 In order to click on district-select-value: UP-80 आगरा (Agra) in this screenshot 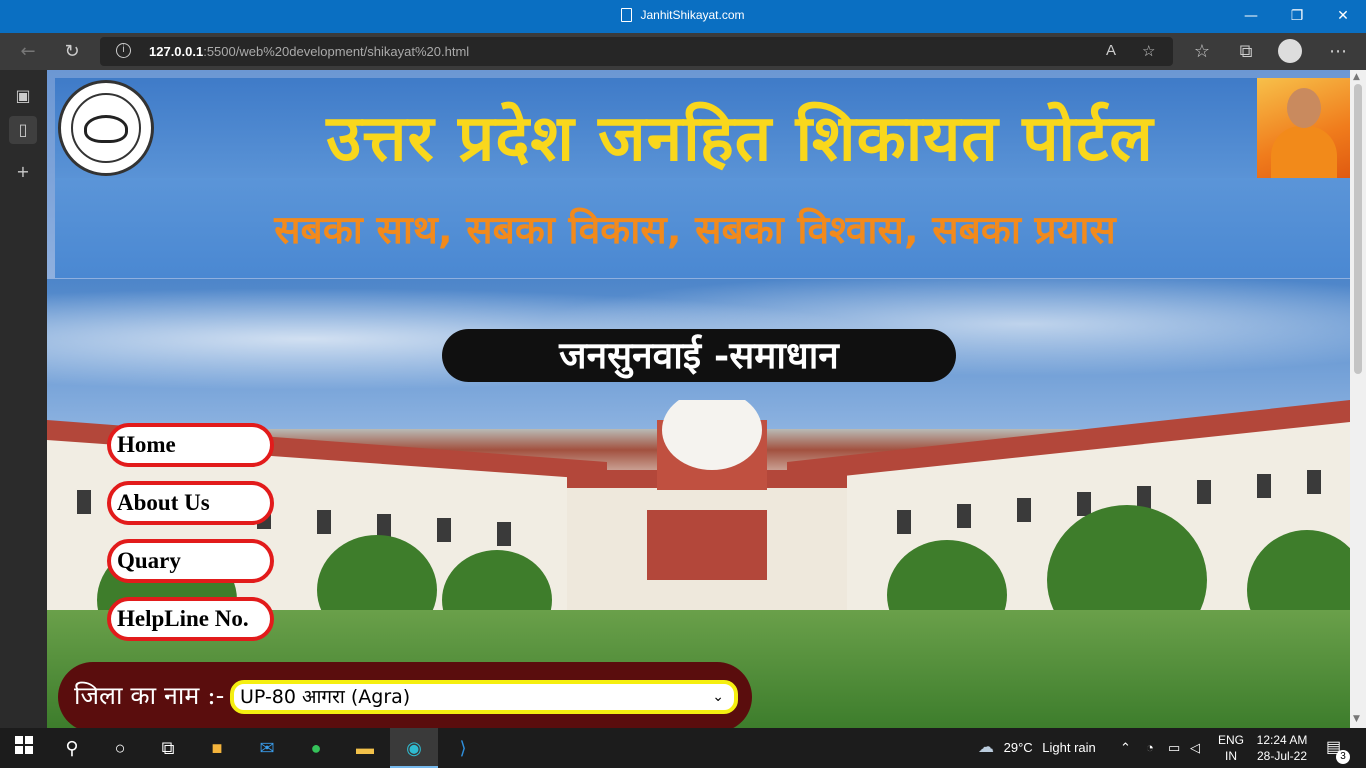, I will do `click(325, 697)`.